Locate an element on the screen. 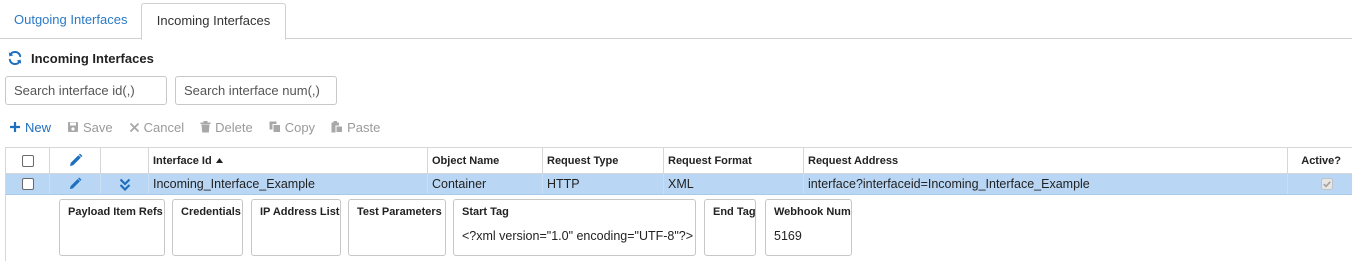  object-name-header-label: Object Name is located at coordinates (466, 160).